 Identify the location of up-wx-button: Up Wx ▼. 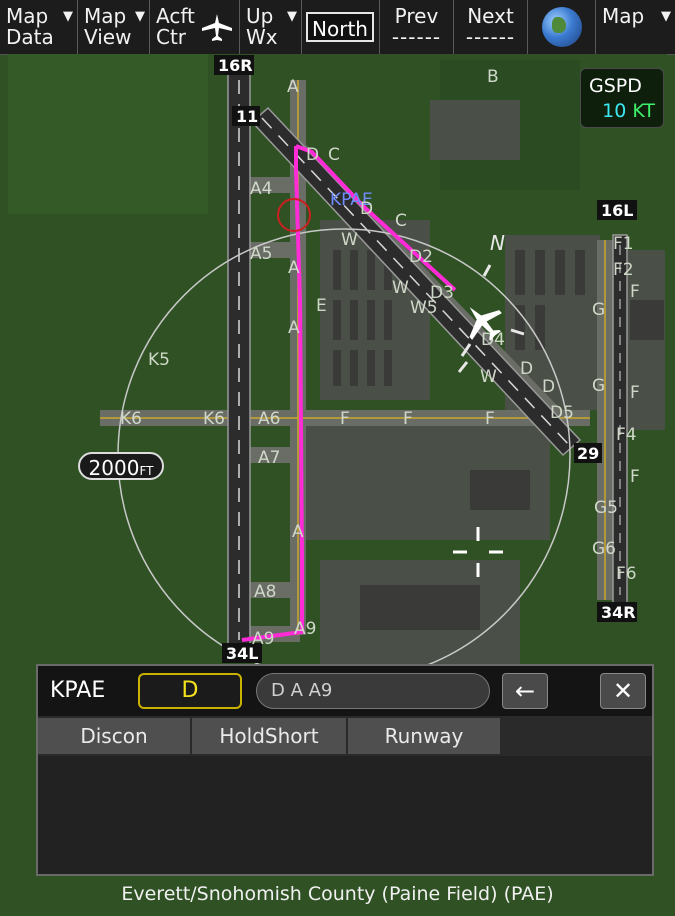
(271, 27).